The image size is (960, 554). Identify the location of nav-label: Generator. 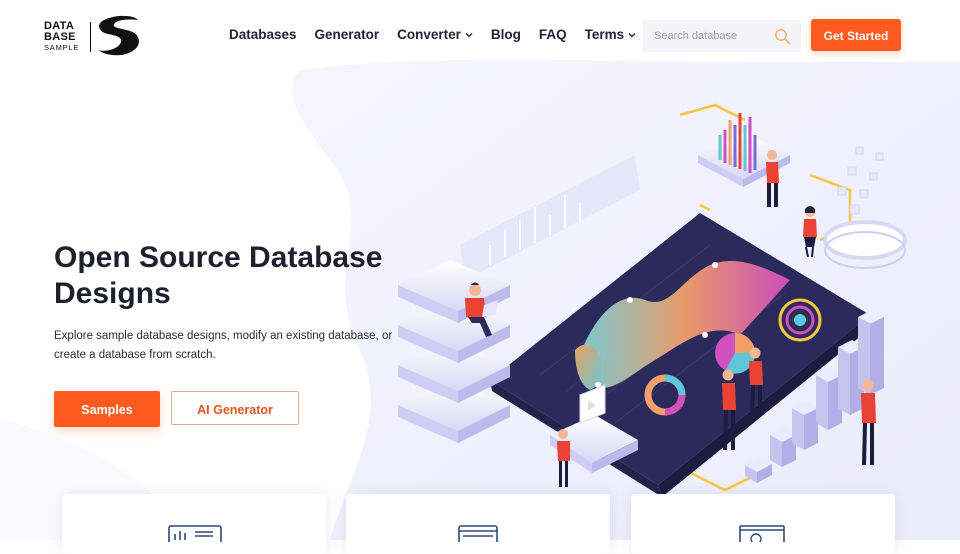
(347, 34).